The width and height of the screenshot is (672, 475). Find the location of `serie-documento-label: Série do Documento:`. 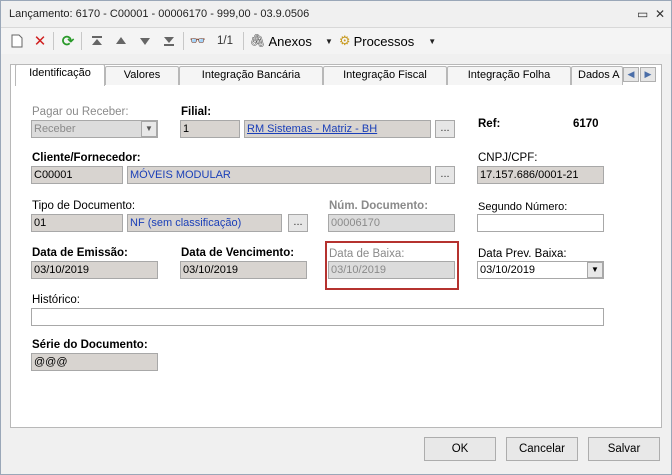

serie-documento-label: Série do Documento: is located at coordinates (90, 345).